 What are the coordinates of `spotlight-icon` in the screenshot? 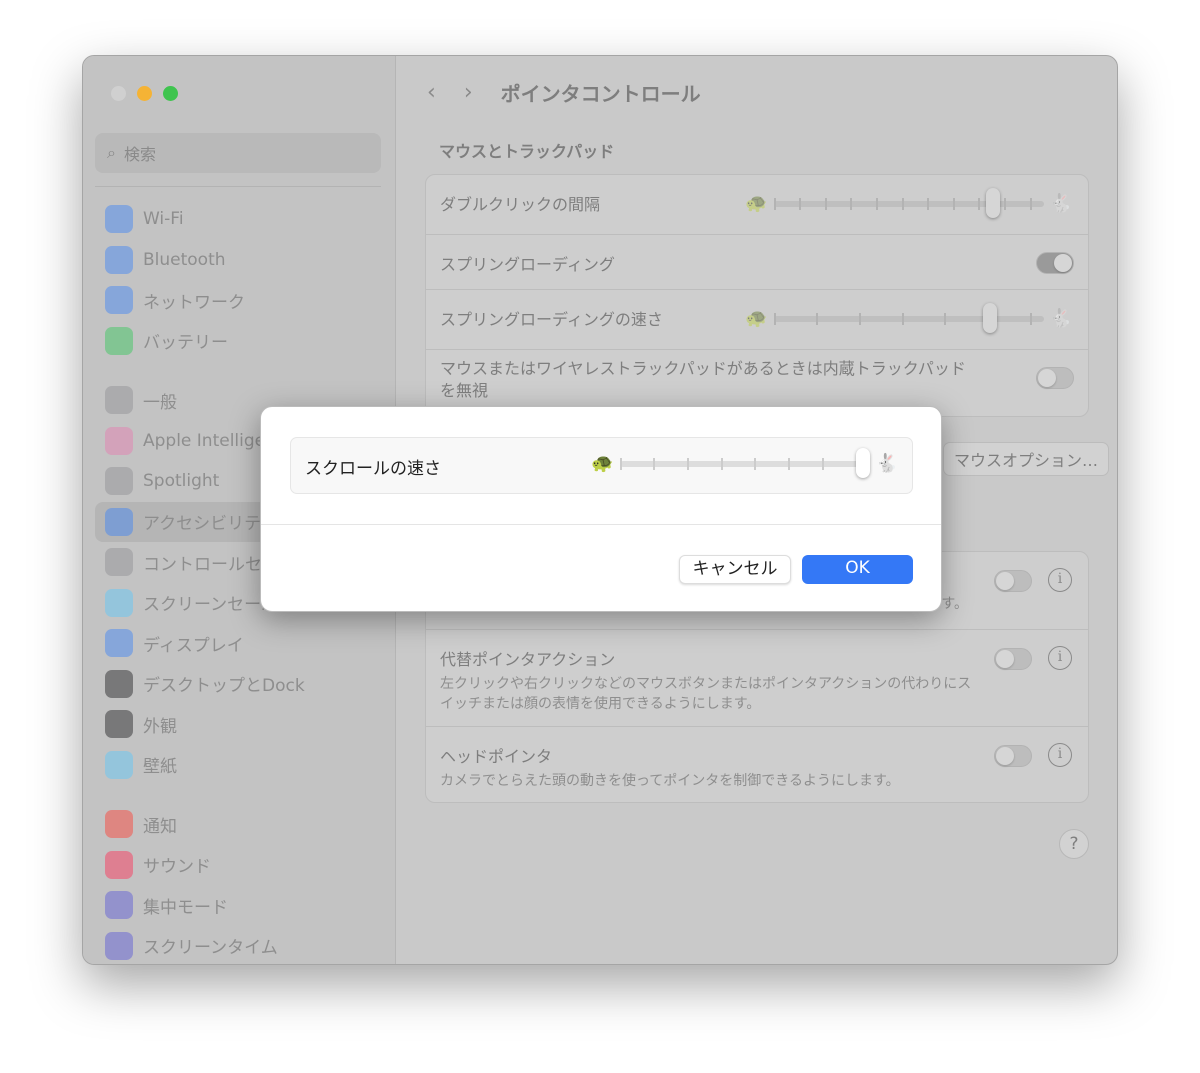 It's located at (119, 481).